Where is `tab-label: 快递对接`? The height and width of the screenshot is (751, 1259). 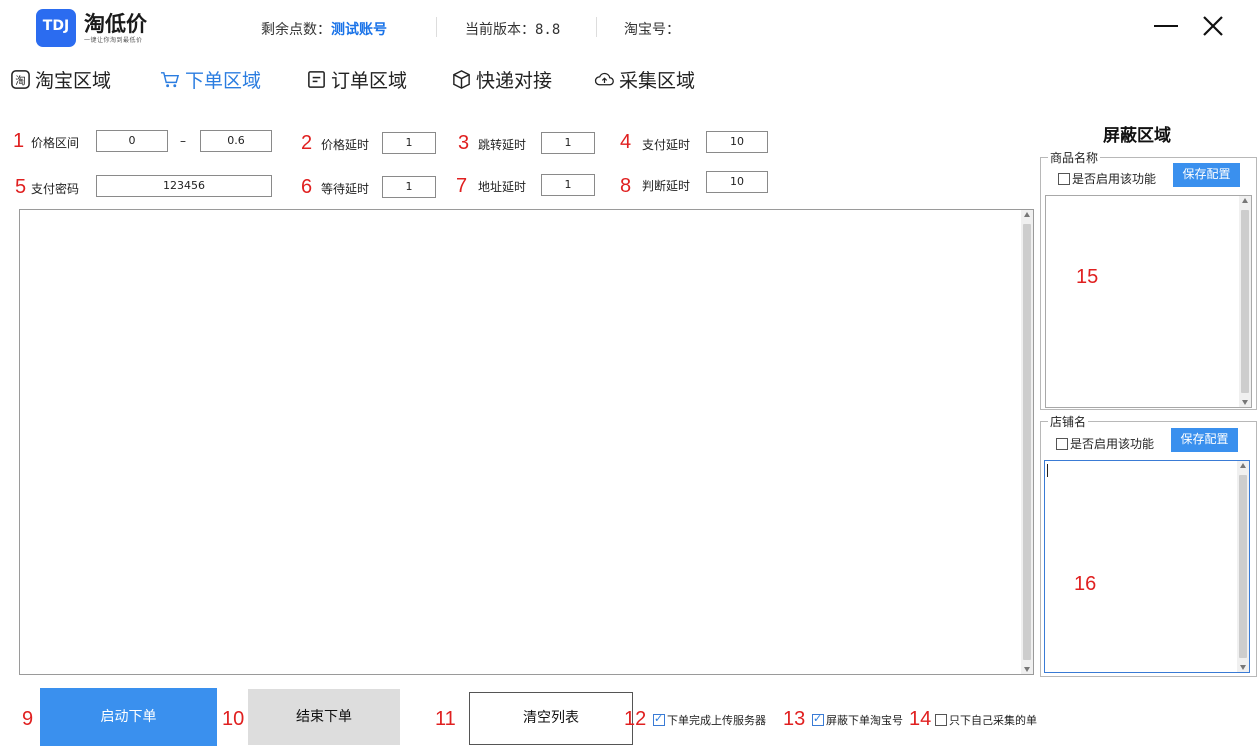 tab-label: 快递对接 is located at coordinates (514, 80).